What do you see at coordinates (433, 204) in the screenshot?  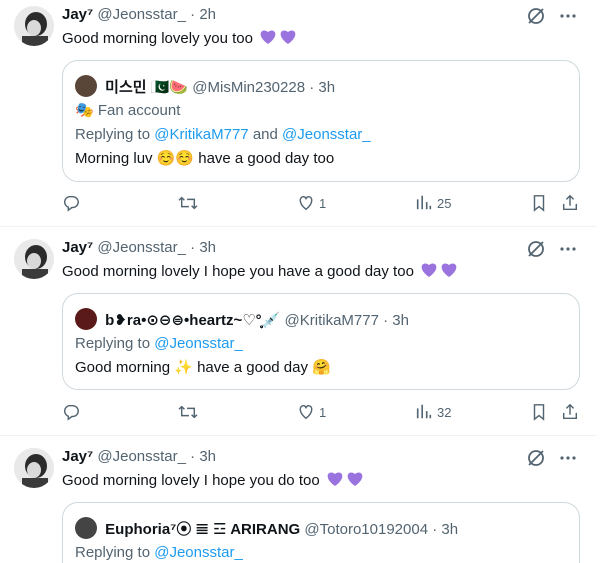 I see `views-button: 25` at bounding box center [433, 204].